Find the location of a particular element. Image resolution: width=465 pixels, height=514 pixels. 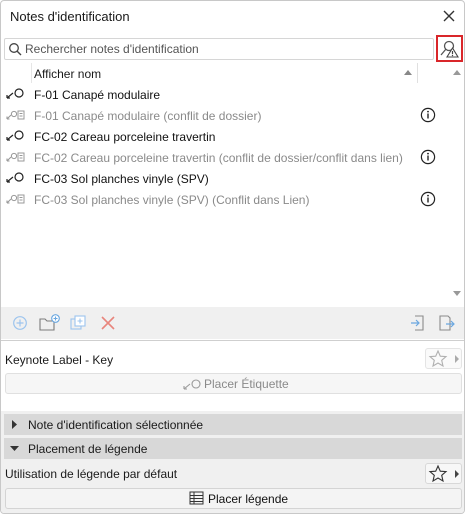

search-box is located at coordinates (219, 49).